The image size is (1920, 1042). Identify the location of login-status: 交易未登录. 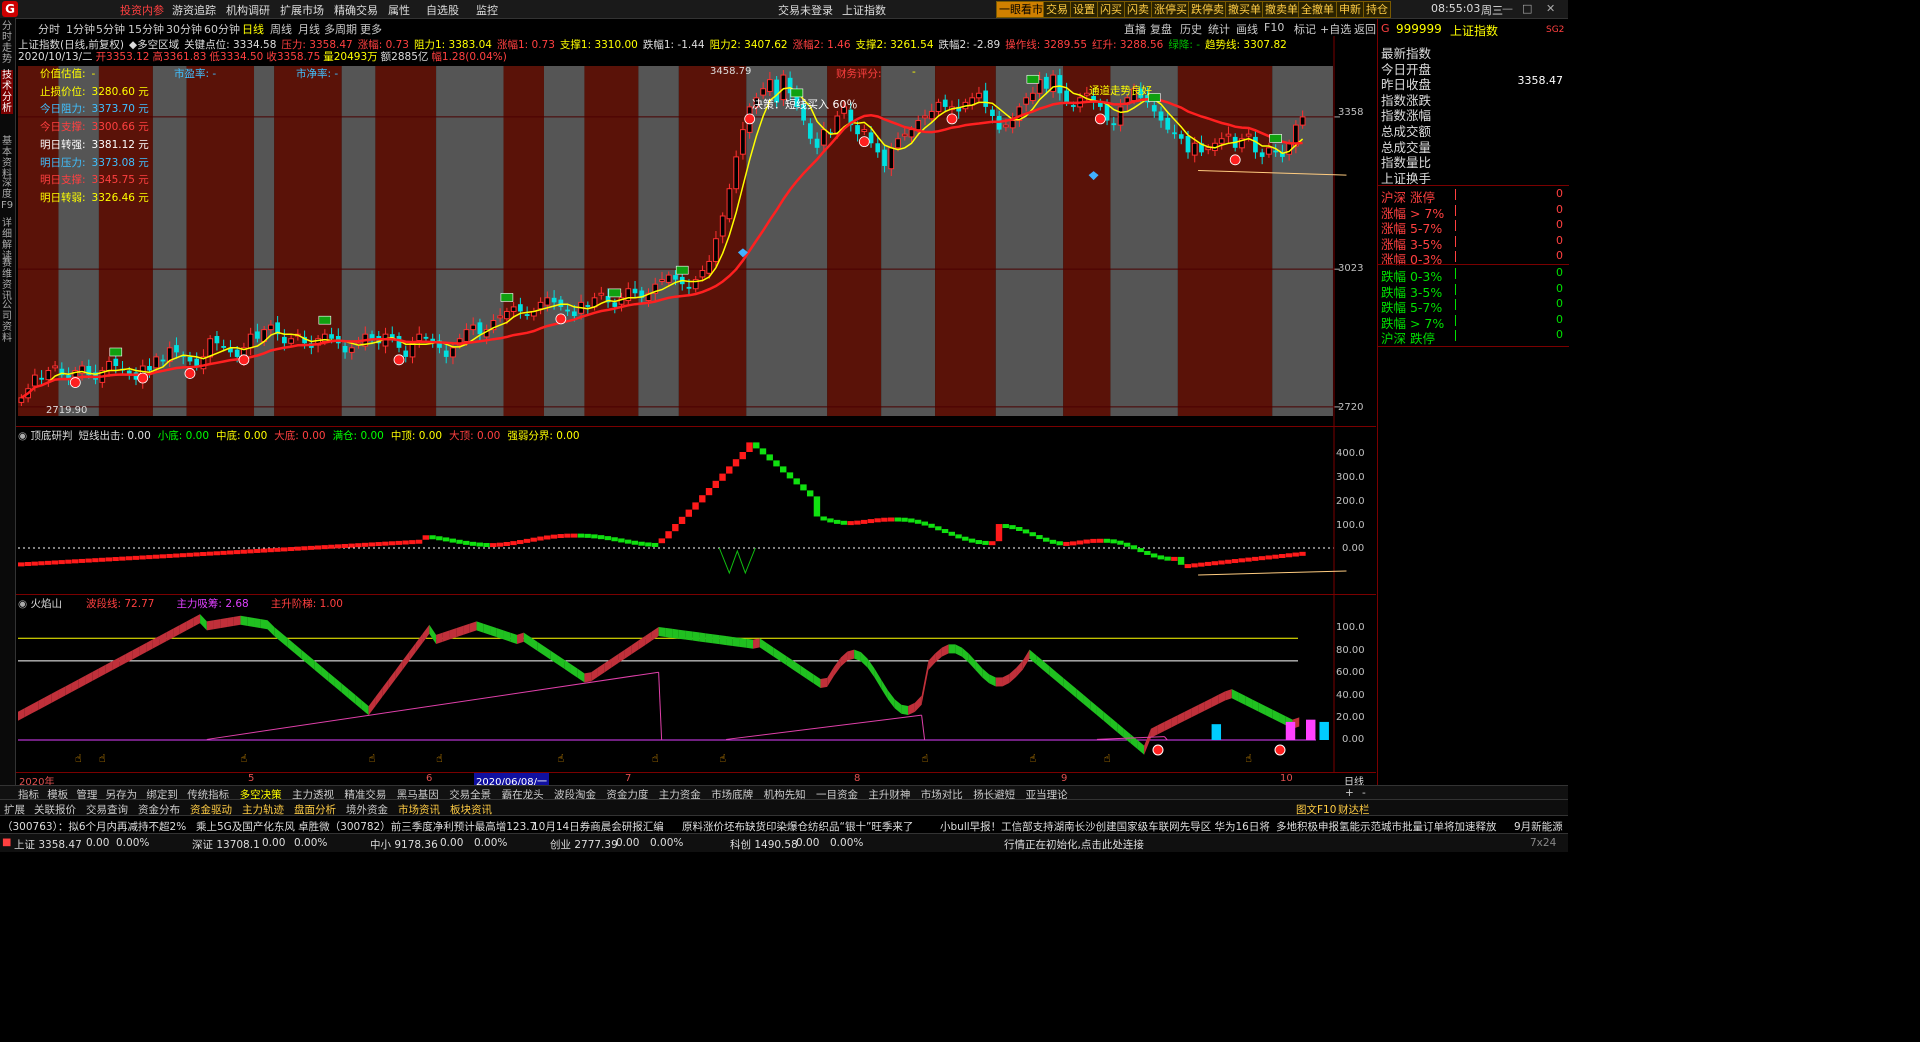
(805, 10).